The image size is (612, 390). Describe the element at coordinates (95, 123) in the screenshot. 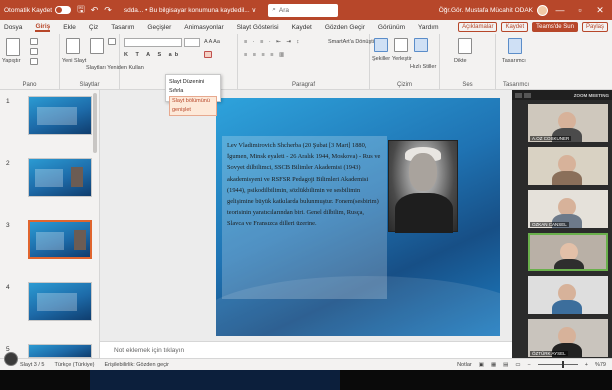

I see `thumbnails-scrollbar` at that location.